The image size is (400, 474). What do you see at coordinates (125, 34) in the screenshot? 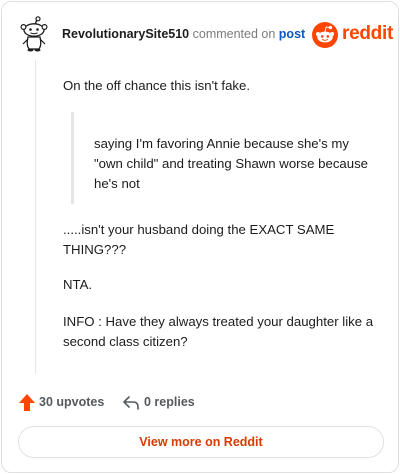
I see `username-link: RevolutionarySite510` at bounding box center [125, 34].